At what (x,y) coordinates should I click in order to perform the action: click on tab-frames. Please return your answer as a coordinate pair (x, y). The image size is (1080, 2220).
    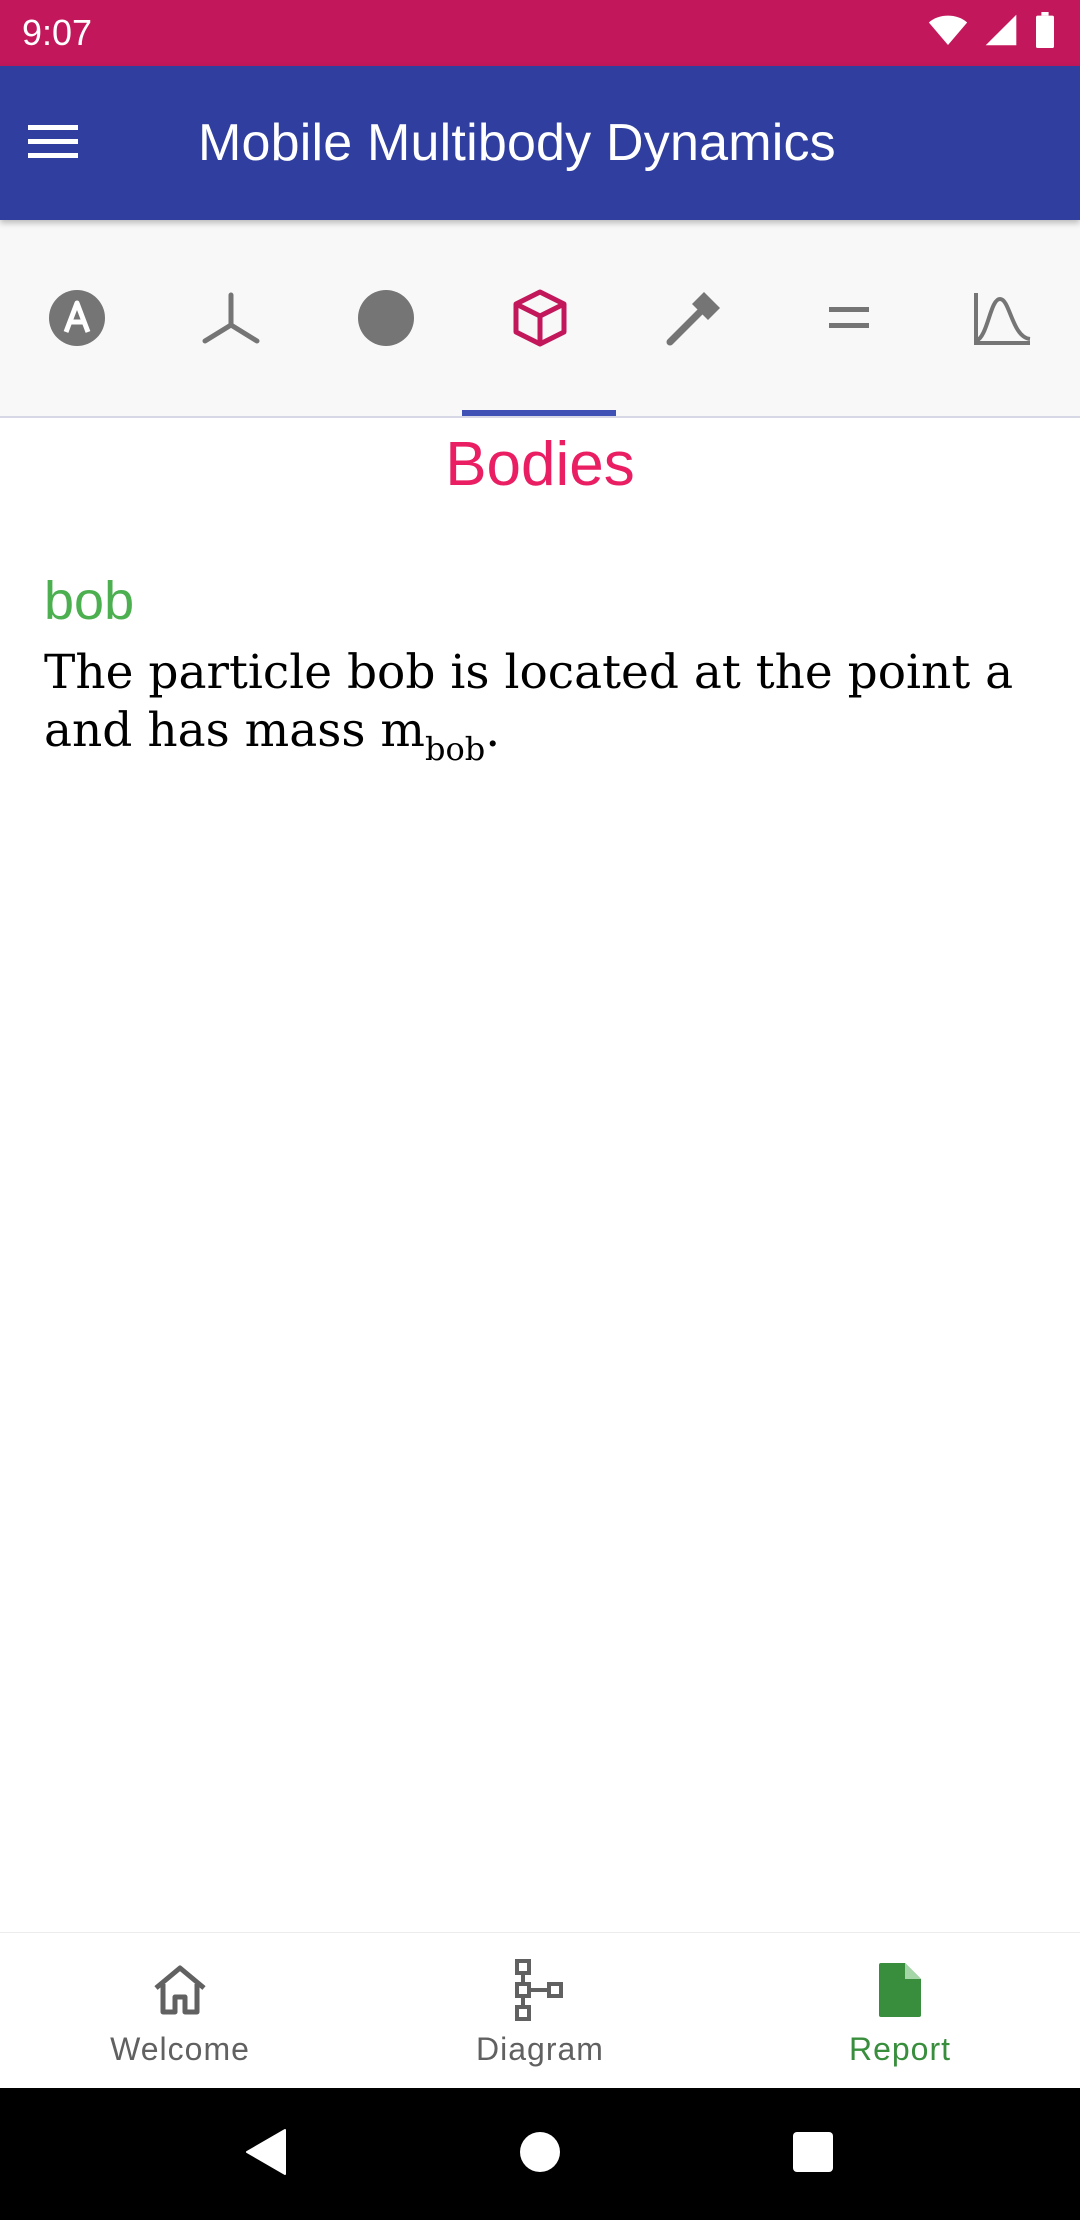
    Looking at the image, I should click on (231, 318).